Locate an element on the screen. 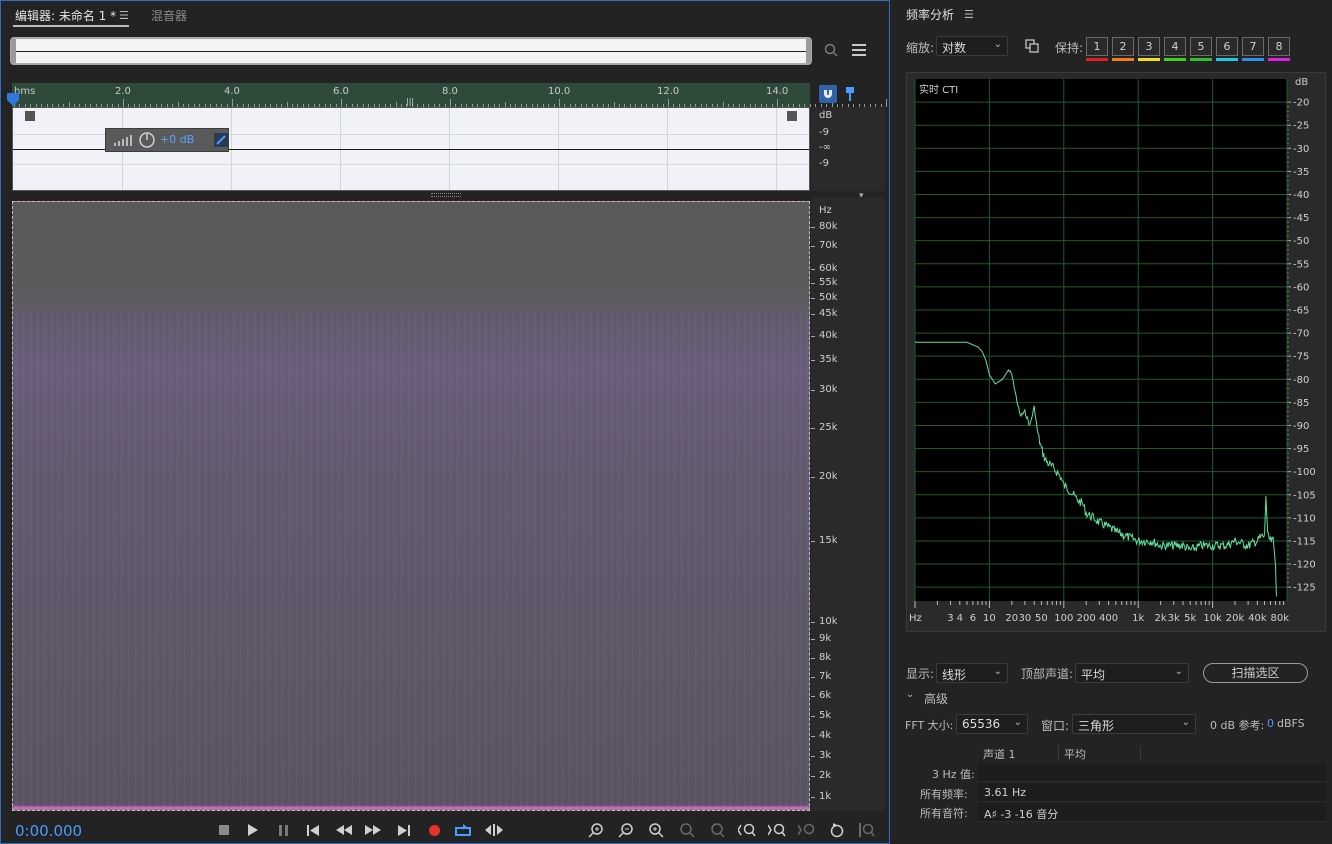 The width and height of the screenshot is (1332, 844). overview-navigator is located at coordinates (411, 51).